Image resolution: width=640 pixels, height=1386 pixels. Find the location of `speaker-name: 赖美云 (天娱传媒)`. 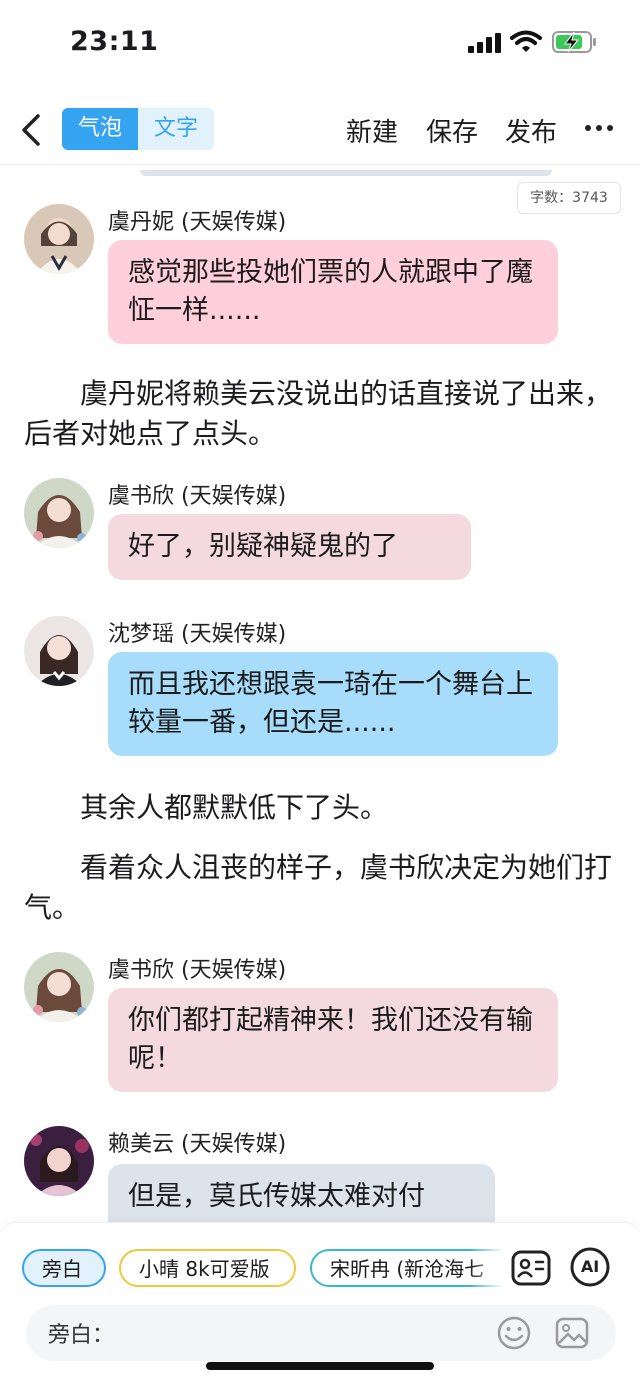

speaker-name: 赖美云 (天娱传媒) is located at coordinates (197, 1144).